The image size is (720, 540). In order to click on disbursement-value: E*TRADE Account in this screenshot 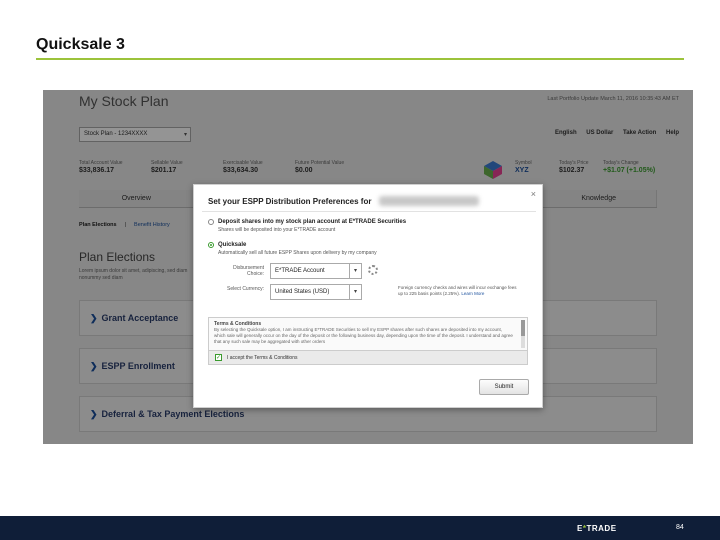, I will do `click(300, 271)`.